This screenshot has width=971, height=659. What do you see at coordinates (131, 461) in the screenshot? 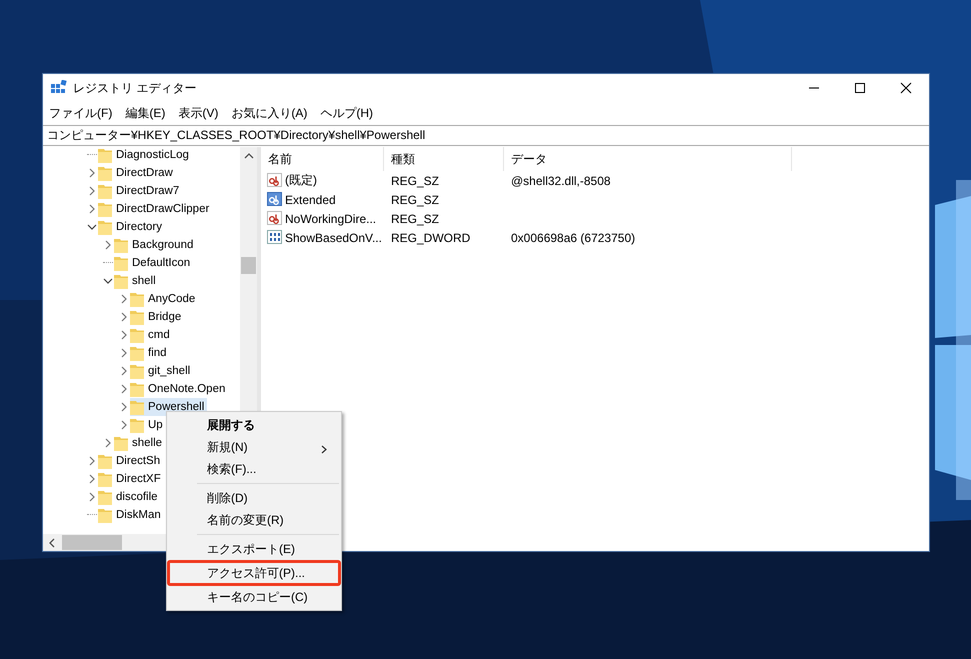
I see `tree-item: DirectSh` at bounding box center [131, 461].